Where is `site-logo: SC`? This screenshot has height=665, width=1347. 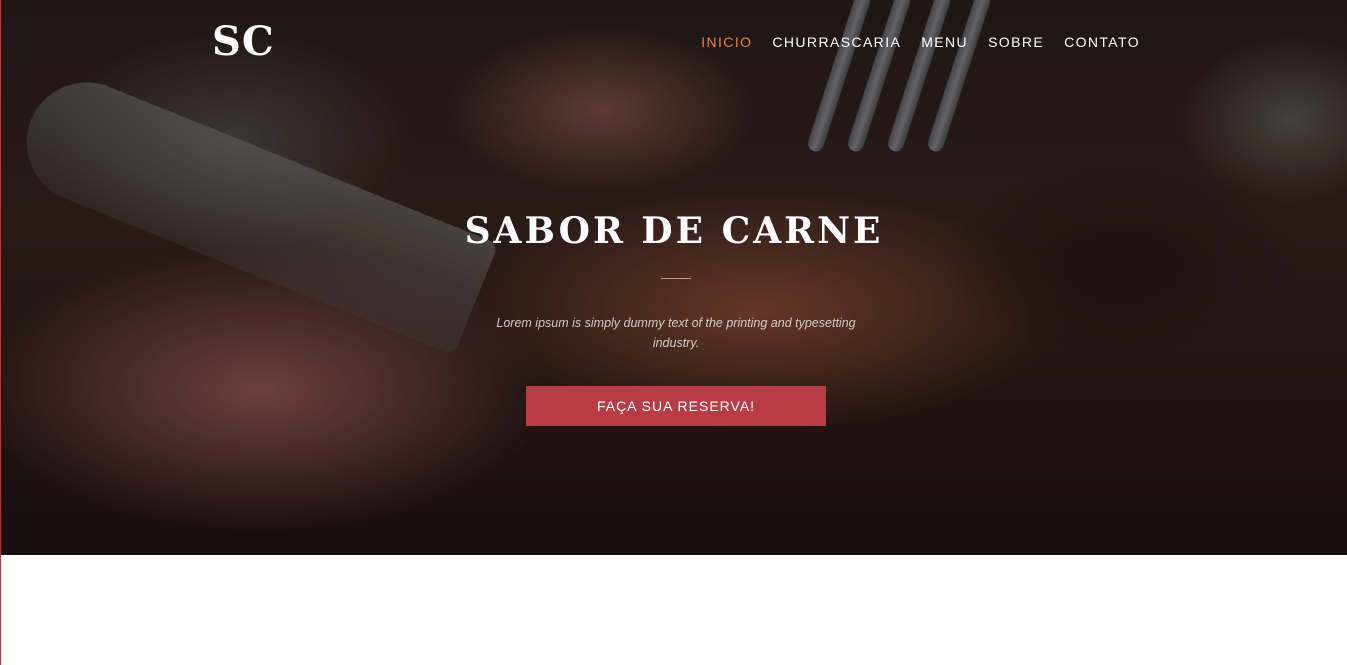 site-logo: SC is located at coordinates (243, 42).